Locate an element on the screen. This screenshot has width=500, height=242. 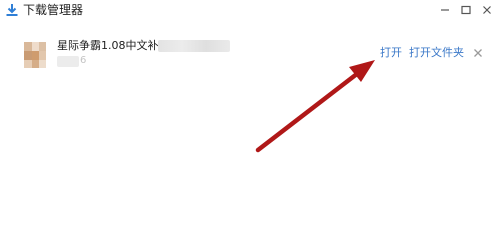
open-folder-link: 打开文件夹 is located at coordinates (436, 53).